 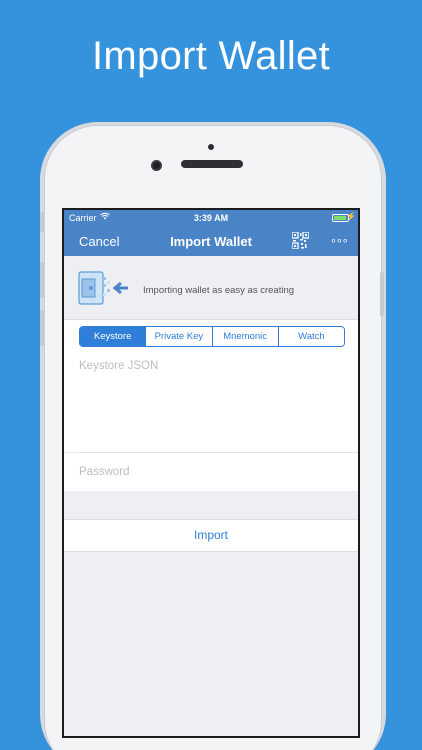 I want to click on qr-code-icon, so click(x=300, y=240).